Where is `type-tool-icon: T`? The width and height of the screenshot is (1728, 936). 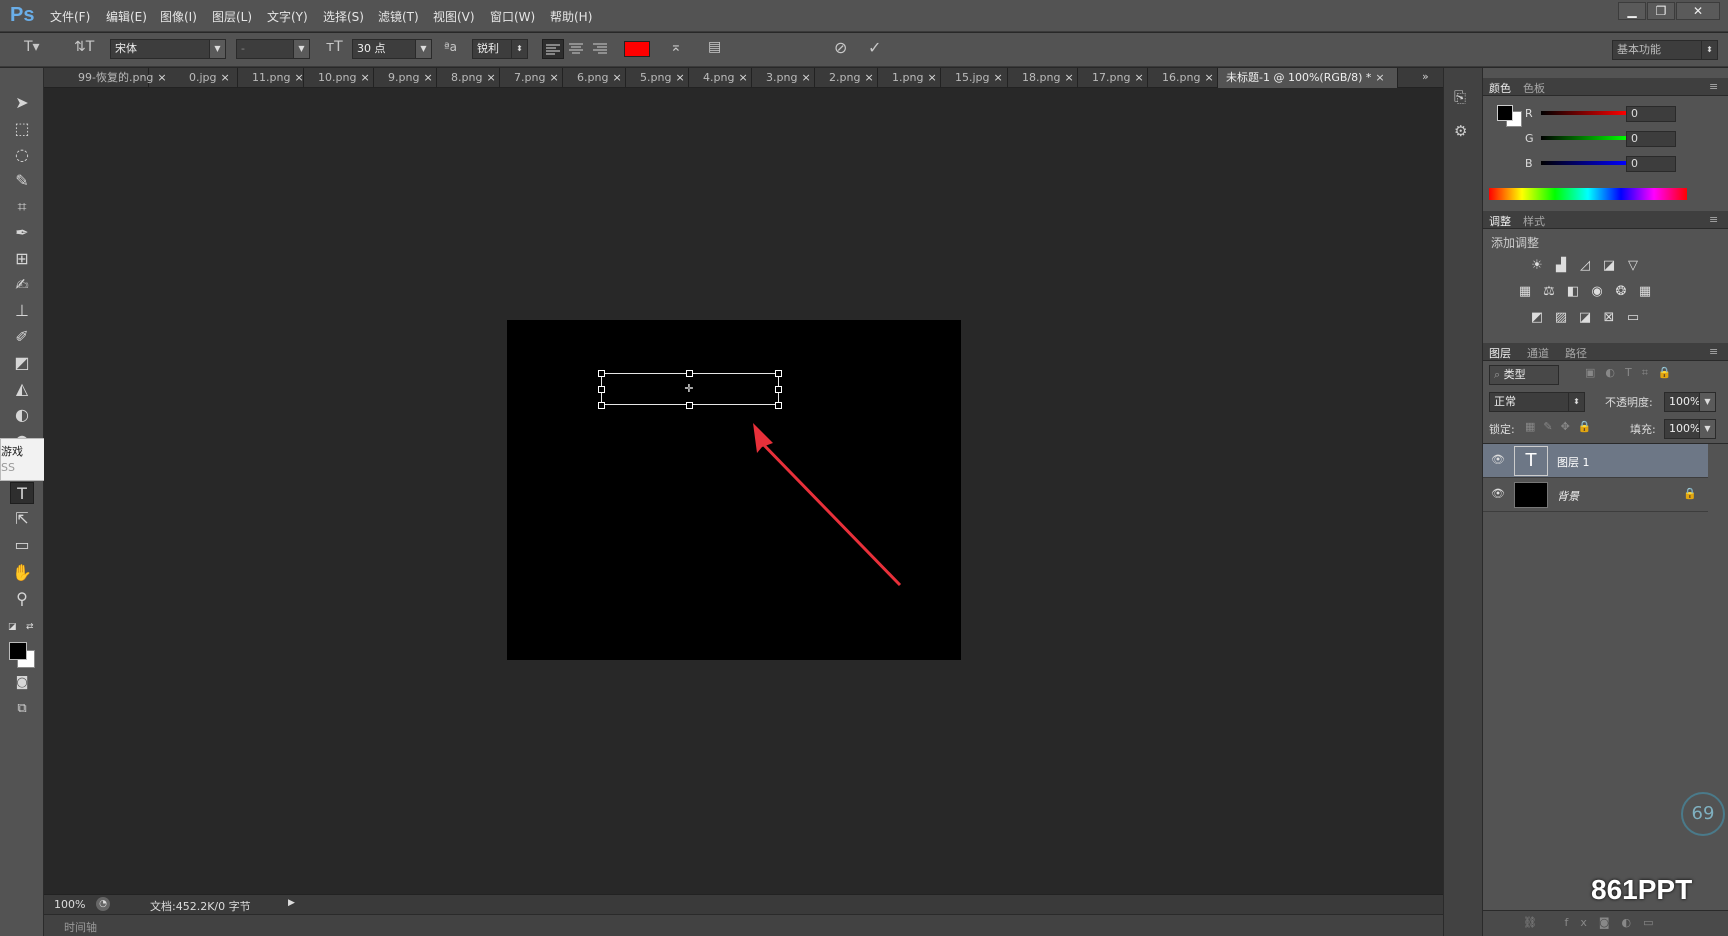
type-tool-icon: T is located at coordinates (22, 493).